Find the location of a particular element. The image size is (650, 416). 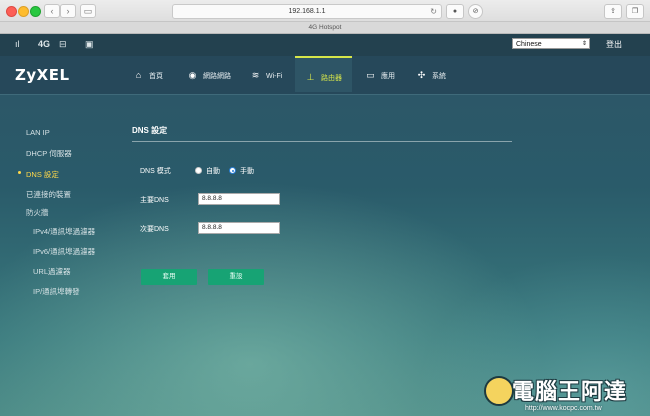

language-value: Chinese is located at coordinates (529, 44).